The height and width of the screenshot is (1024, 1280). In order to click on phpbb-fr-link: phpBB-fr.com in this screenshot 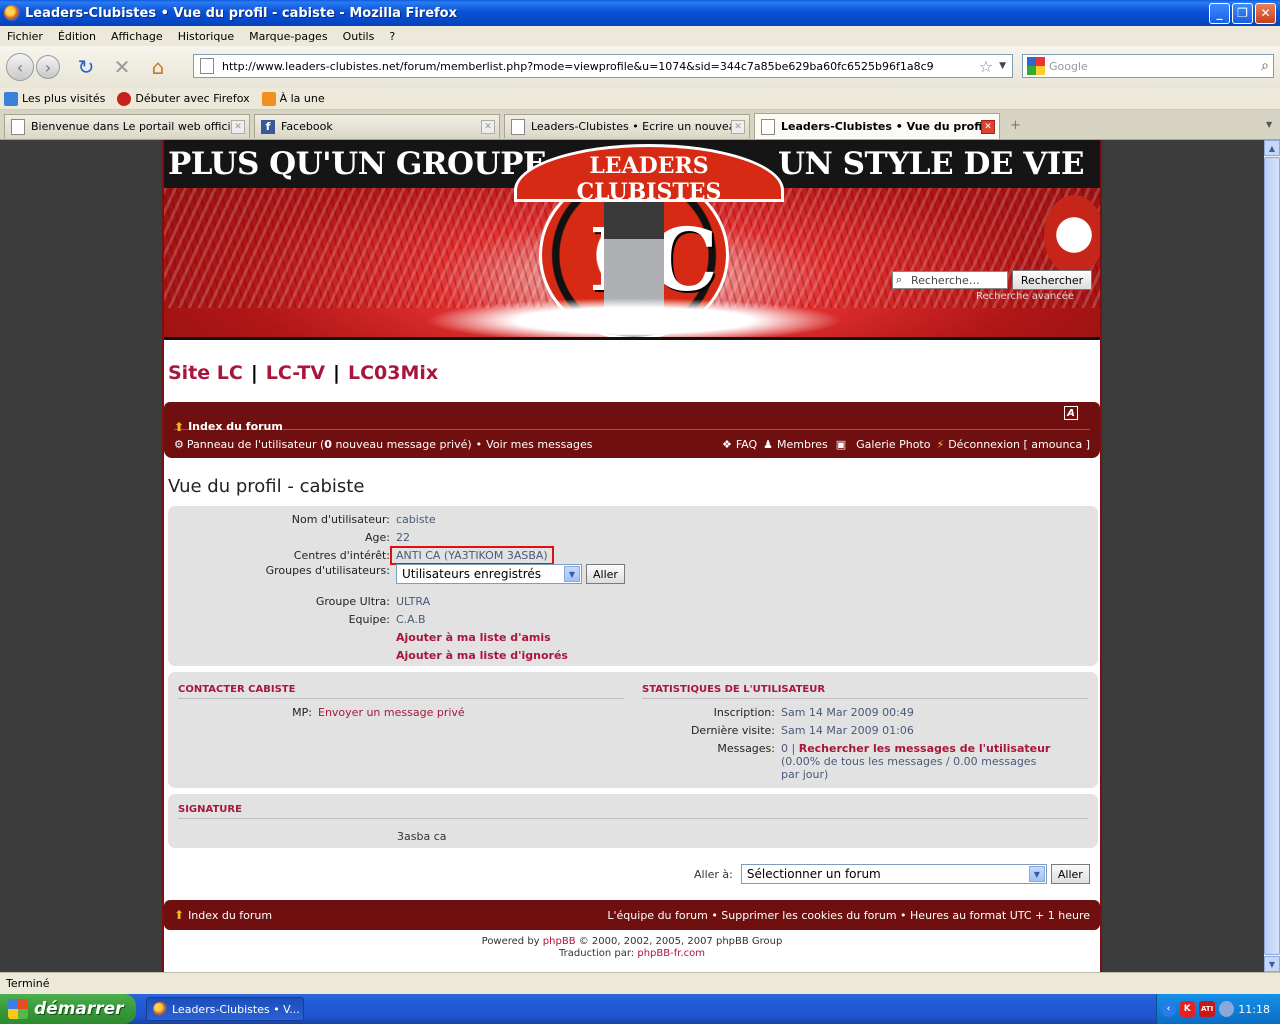, I will do `click(671, 953)`.